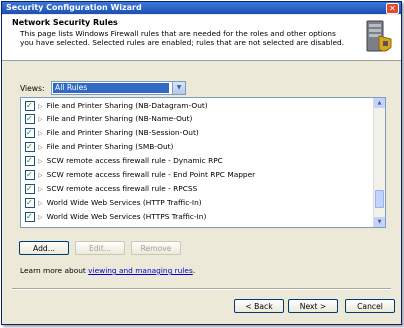 Image resolution: width=404 pixels, height=328 pixels. What do you see at coordinates (156, 248) in the screenshot?
I see `remove-rule-button: Remove` at bounding box center [156, 248].